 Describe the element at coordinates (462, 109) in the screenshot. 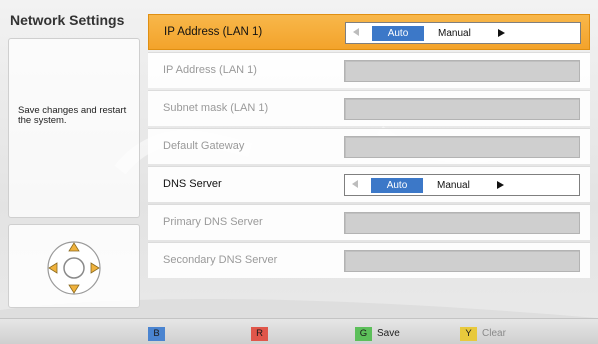

I see `subnet-mask-field` at that location.